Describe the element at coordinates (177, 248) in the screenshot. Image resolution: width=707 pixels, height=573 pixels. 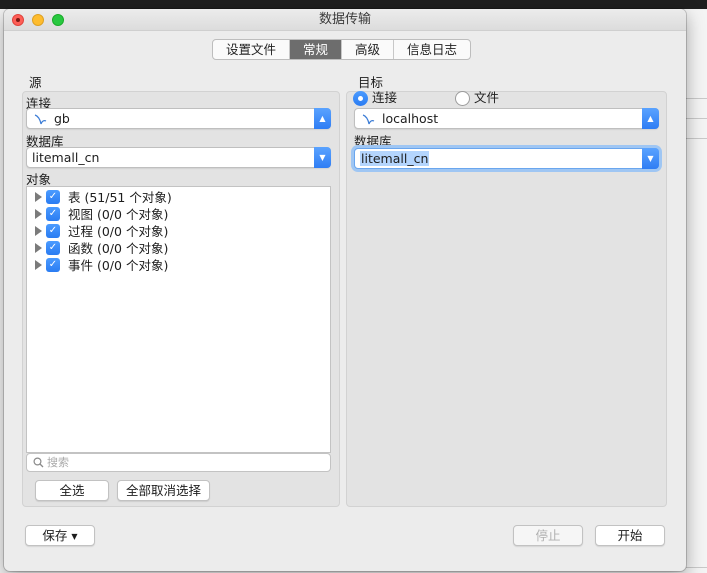
I see `tree-row-functions: ✓ 函数 (0/0 个对象)` at that location.